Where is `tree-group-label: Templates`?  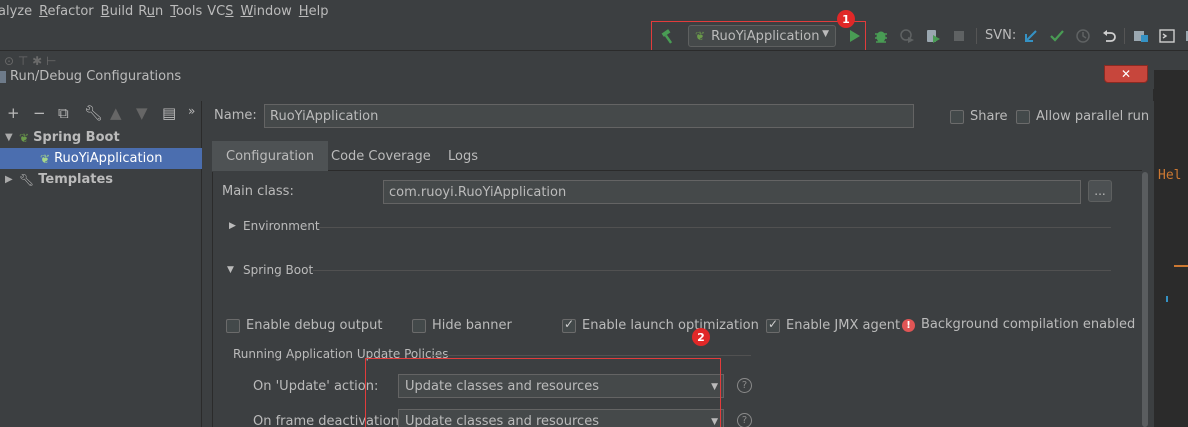
tree-group-label: Templates is located at coordinates (76, 179).